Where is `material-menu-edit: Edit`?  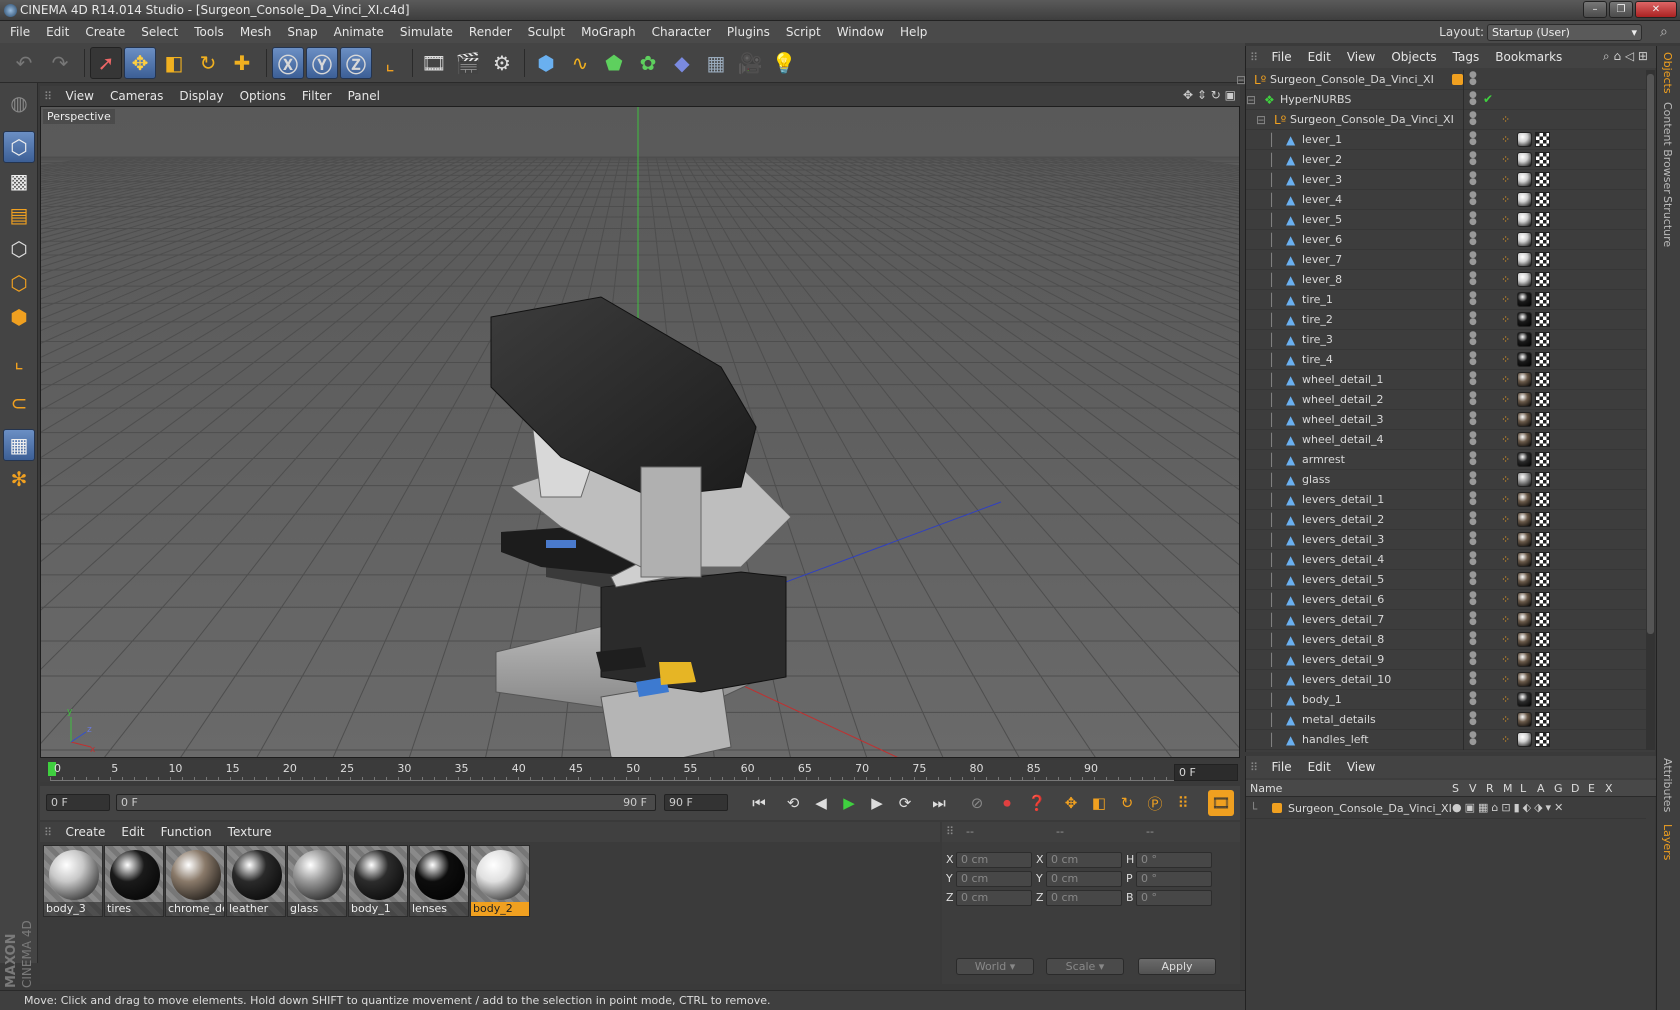 material-menu-edit: Edit is located at coordinates (132, 832).